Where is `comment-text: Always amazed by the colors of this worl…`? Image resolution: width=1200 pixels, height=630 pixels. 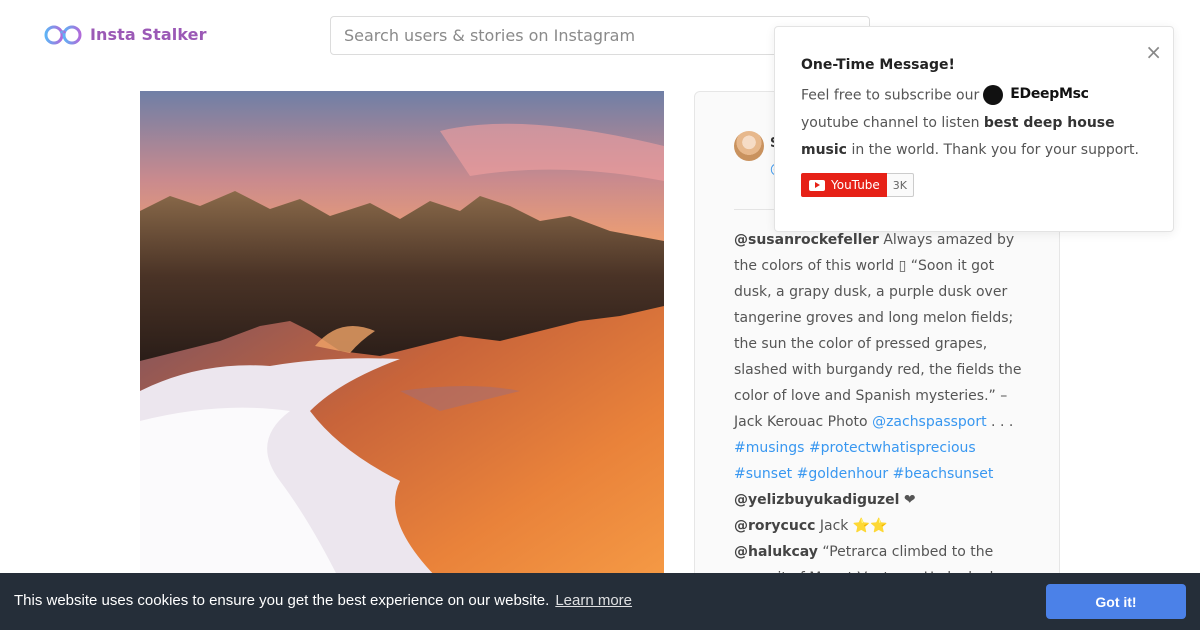
comment-text: Always amazed by the colors of this worl… is located at coordinates (878, 331).